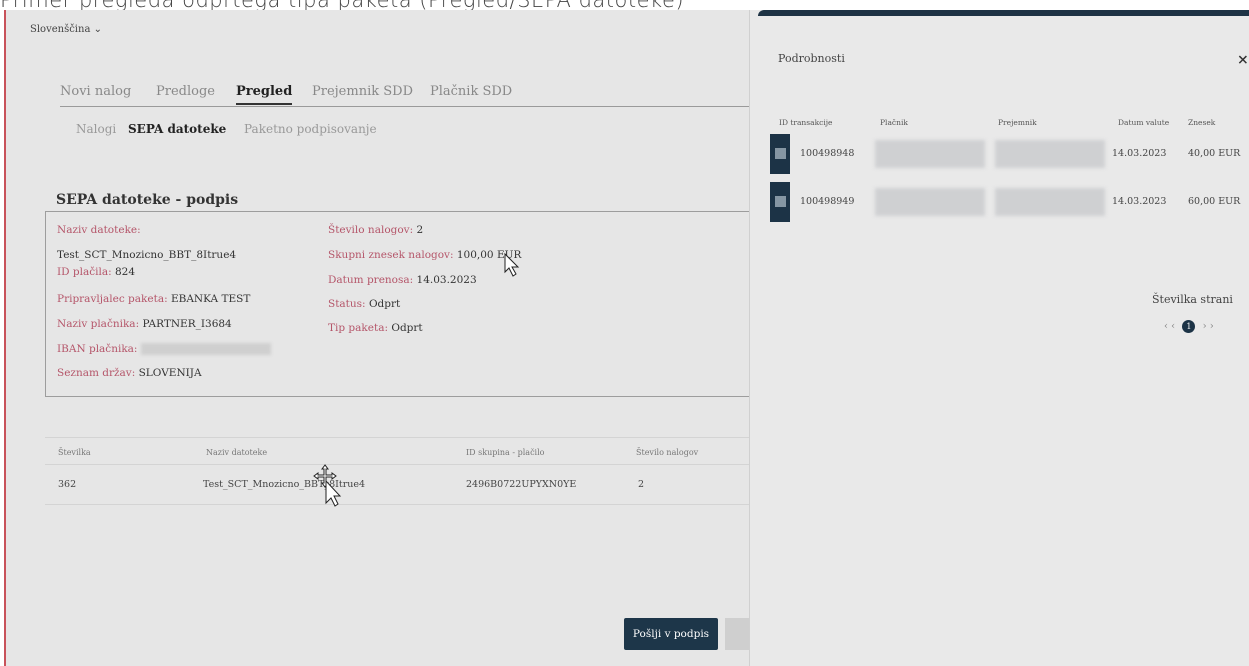 This screenshot has height=666, width=1249. I want to click on country-label: Seznam držav:, so click(96, 373).